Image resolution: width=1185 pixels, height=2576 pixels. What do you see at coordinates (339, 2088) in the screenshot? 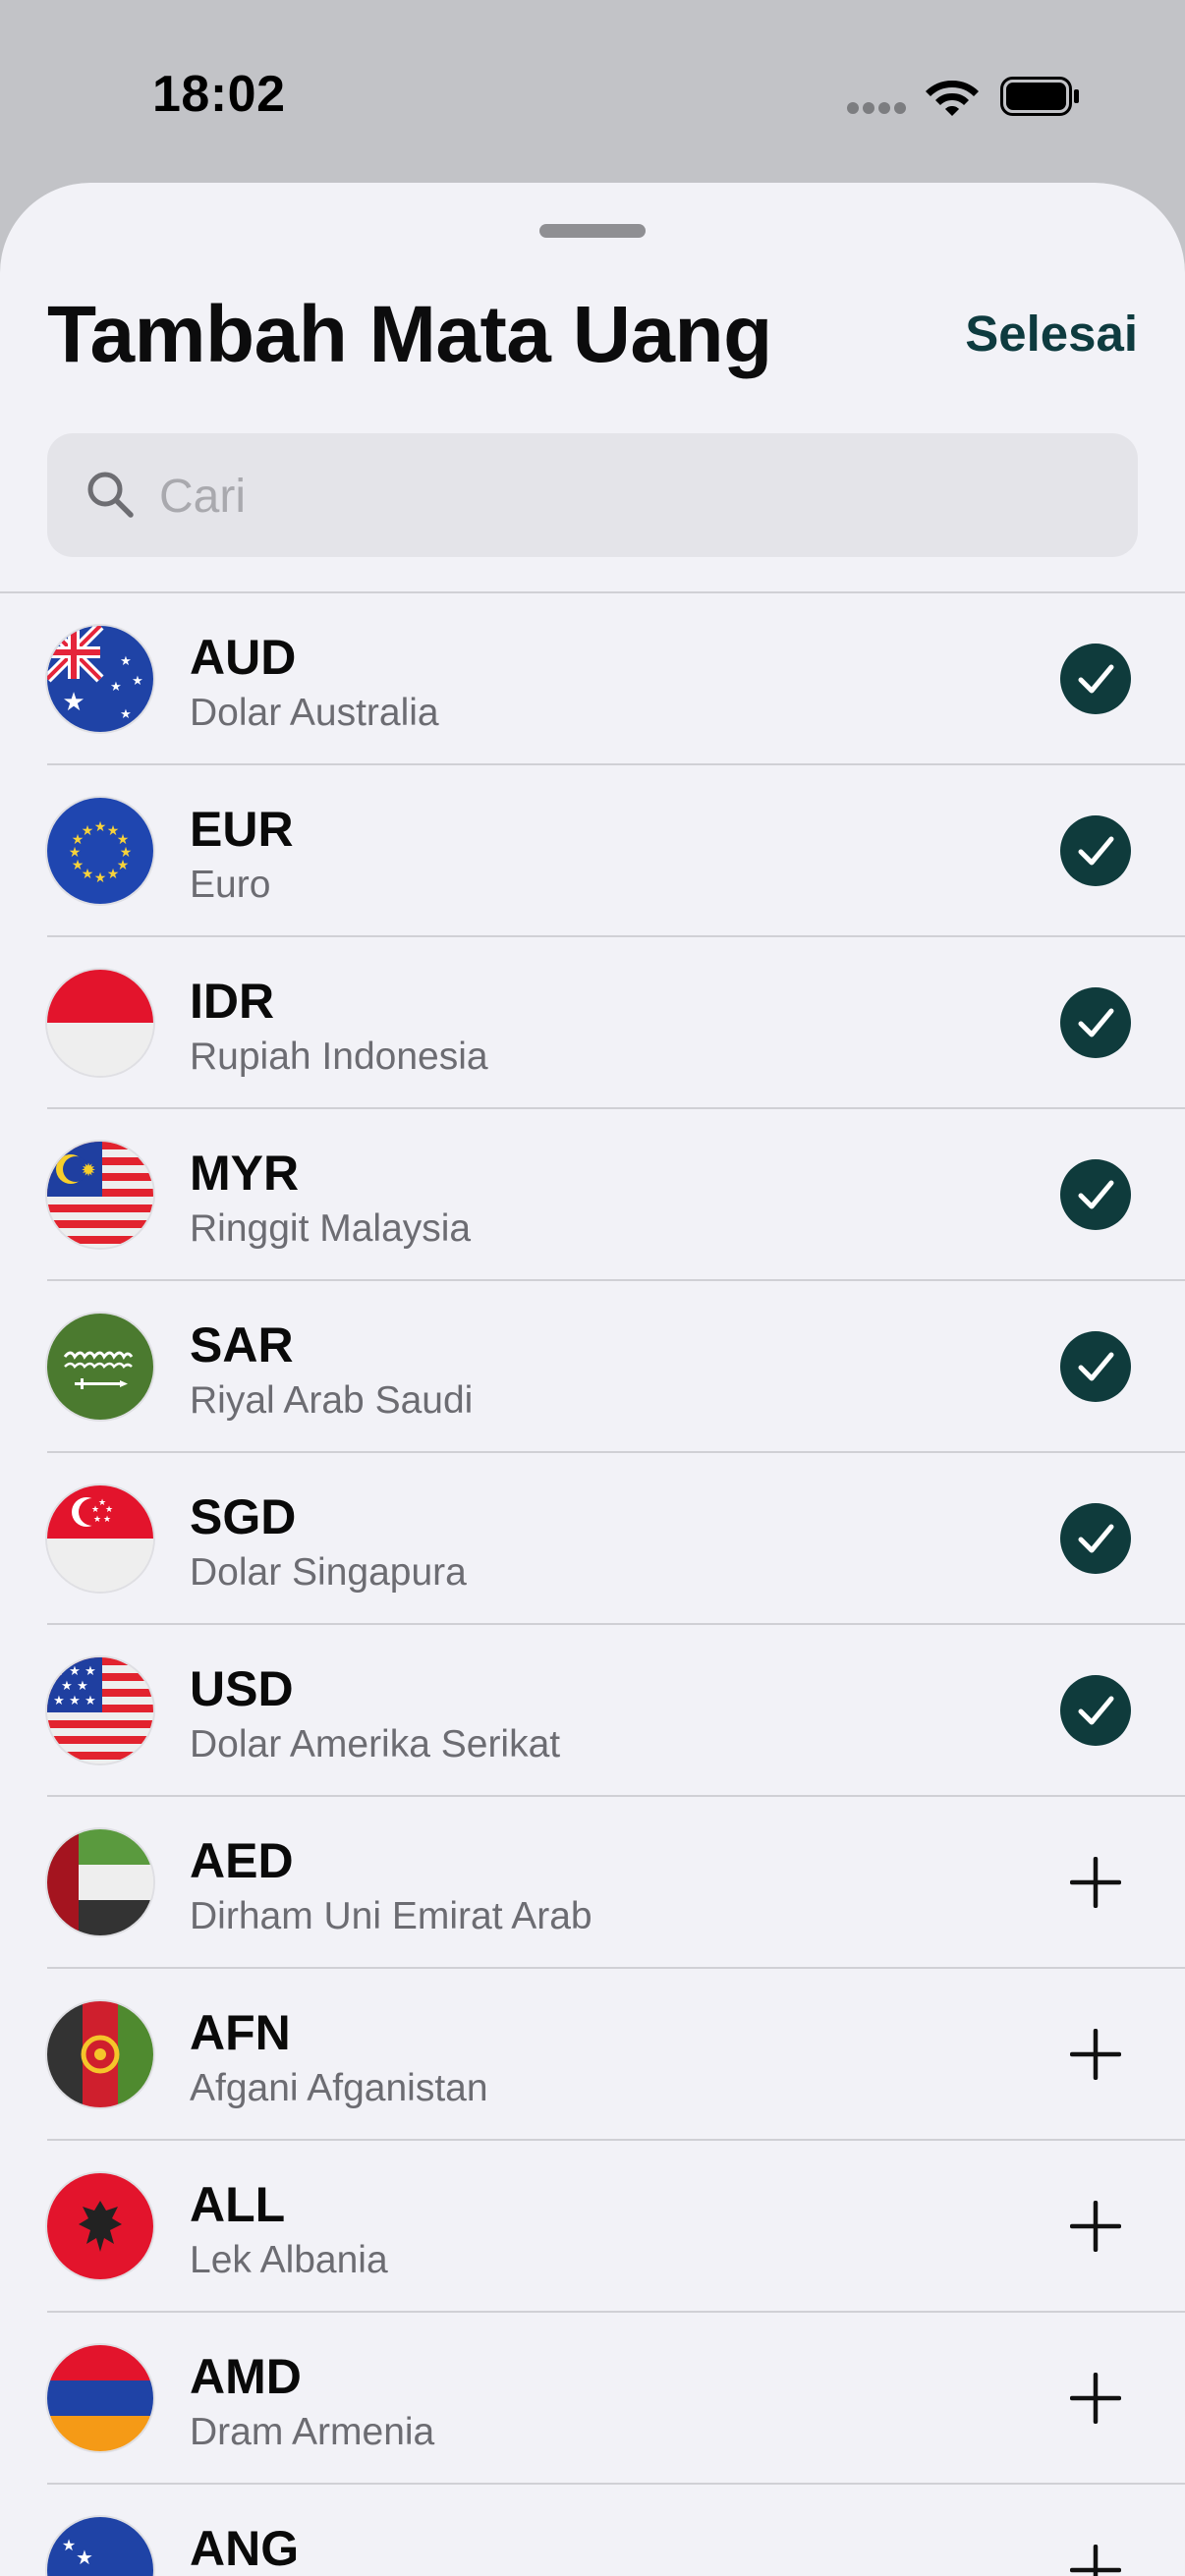
I see `currency-name: Afgani Afganistan` at bounding box center [339, 2088].